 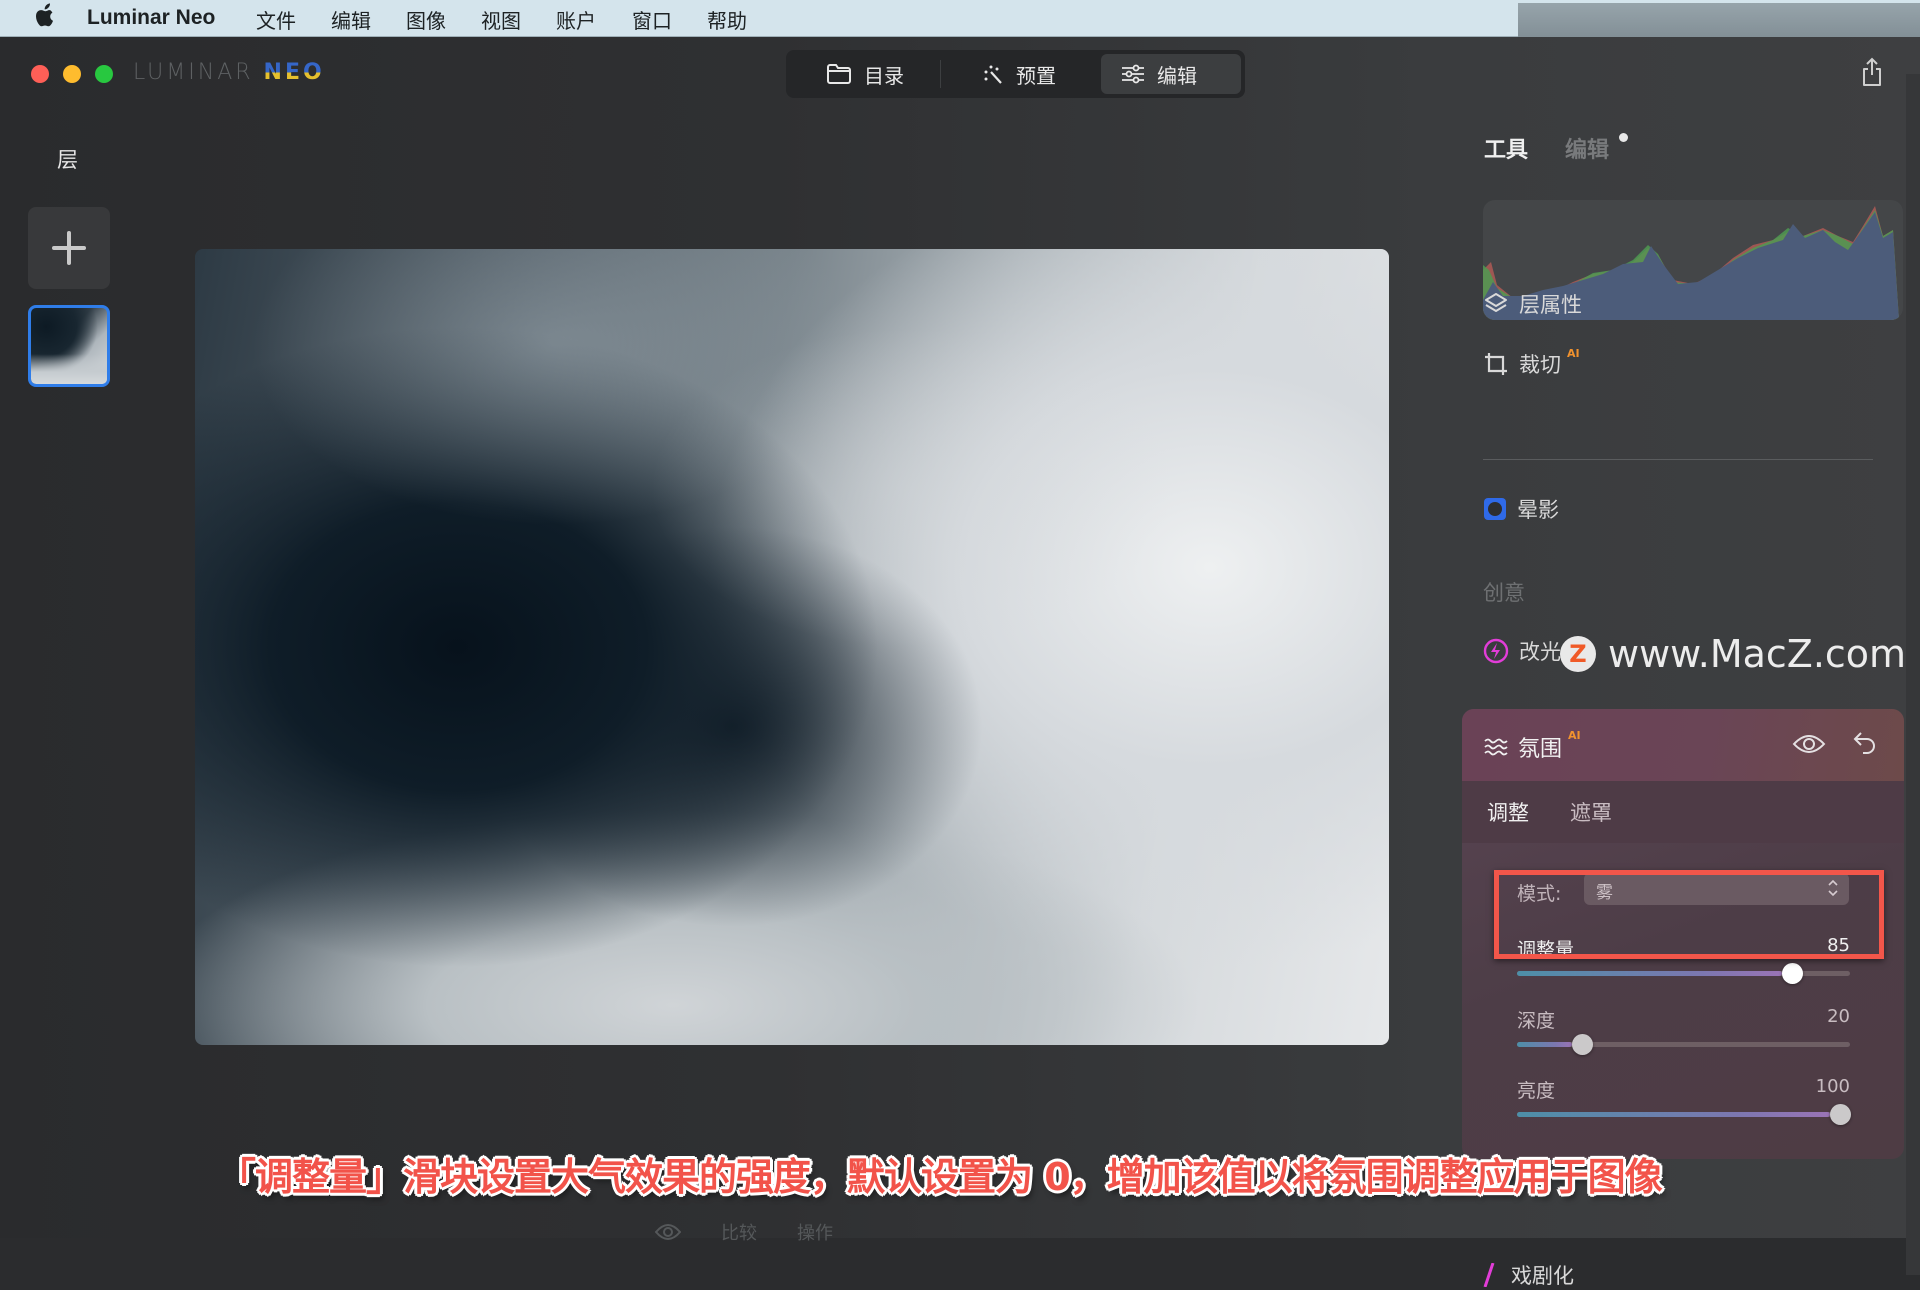 I want to click on menu-window: 窗口, so click(x=652, y=19).